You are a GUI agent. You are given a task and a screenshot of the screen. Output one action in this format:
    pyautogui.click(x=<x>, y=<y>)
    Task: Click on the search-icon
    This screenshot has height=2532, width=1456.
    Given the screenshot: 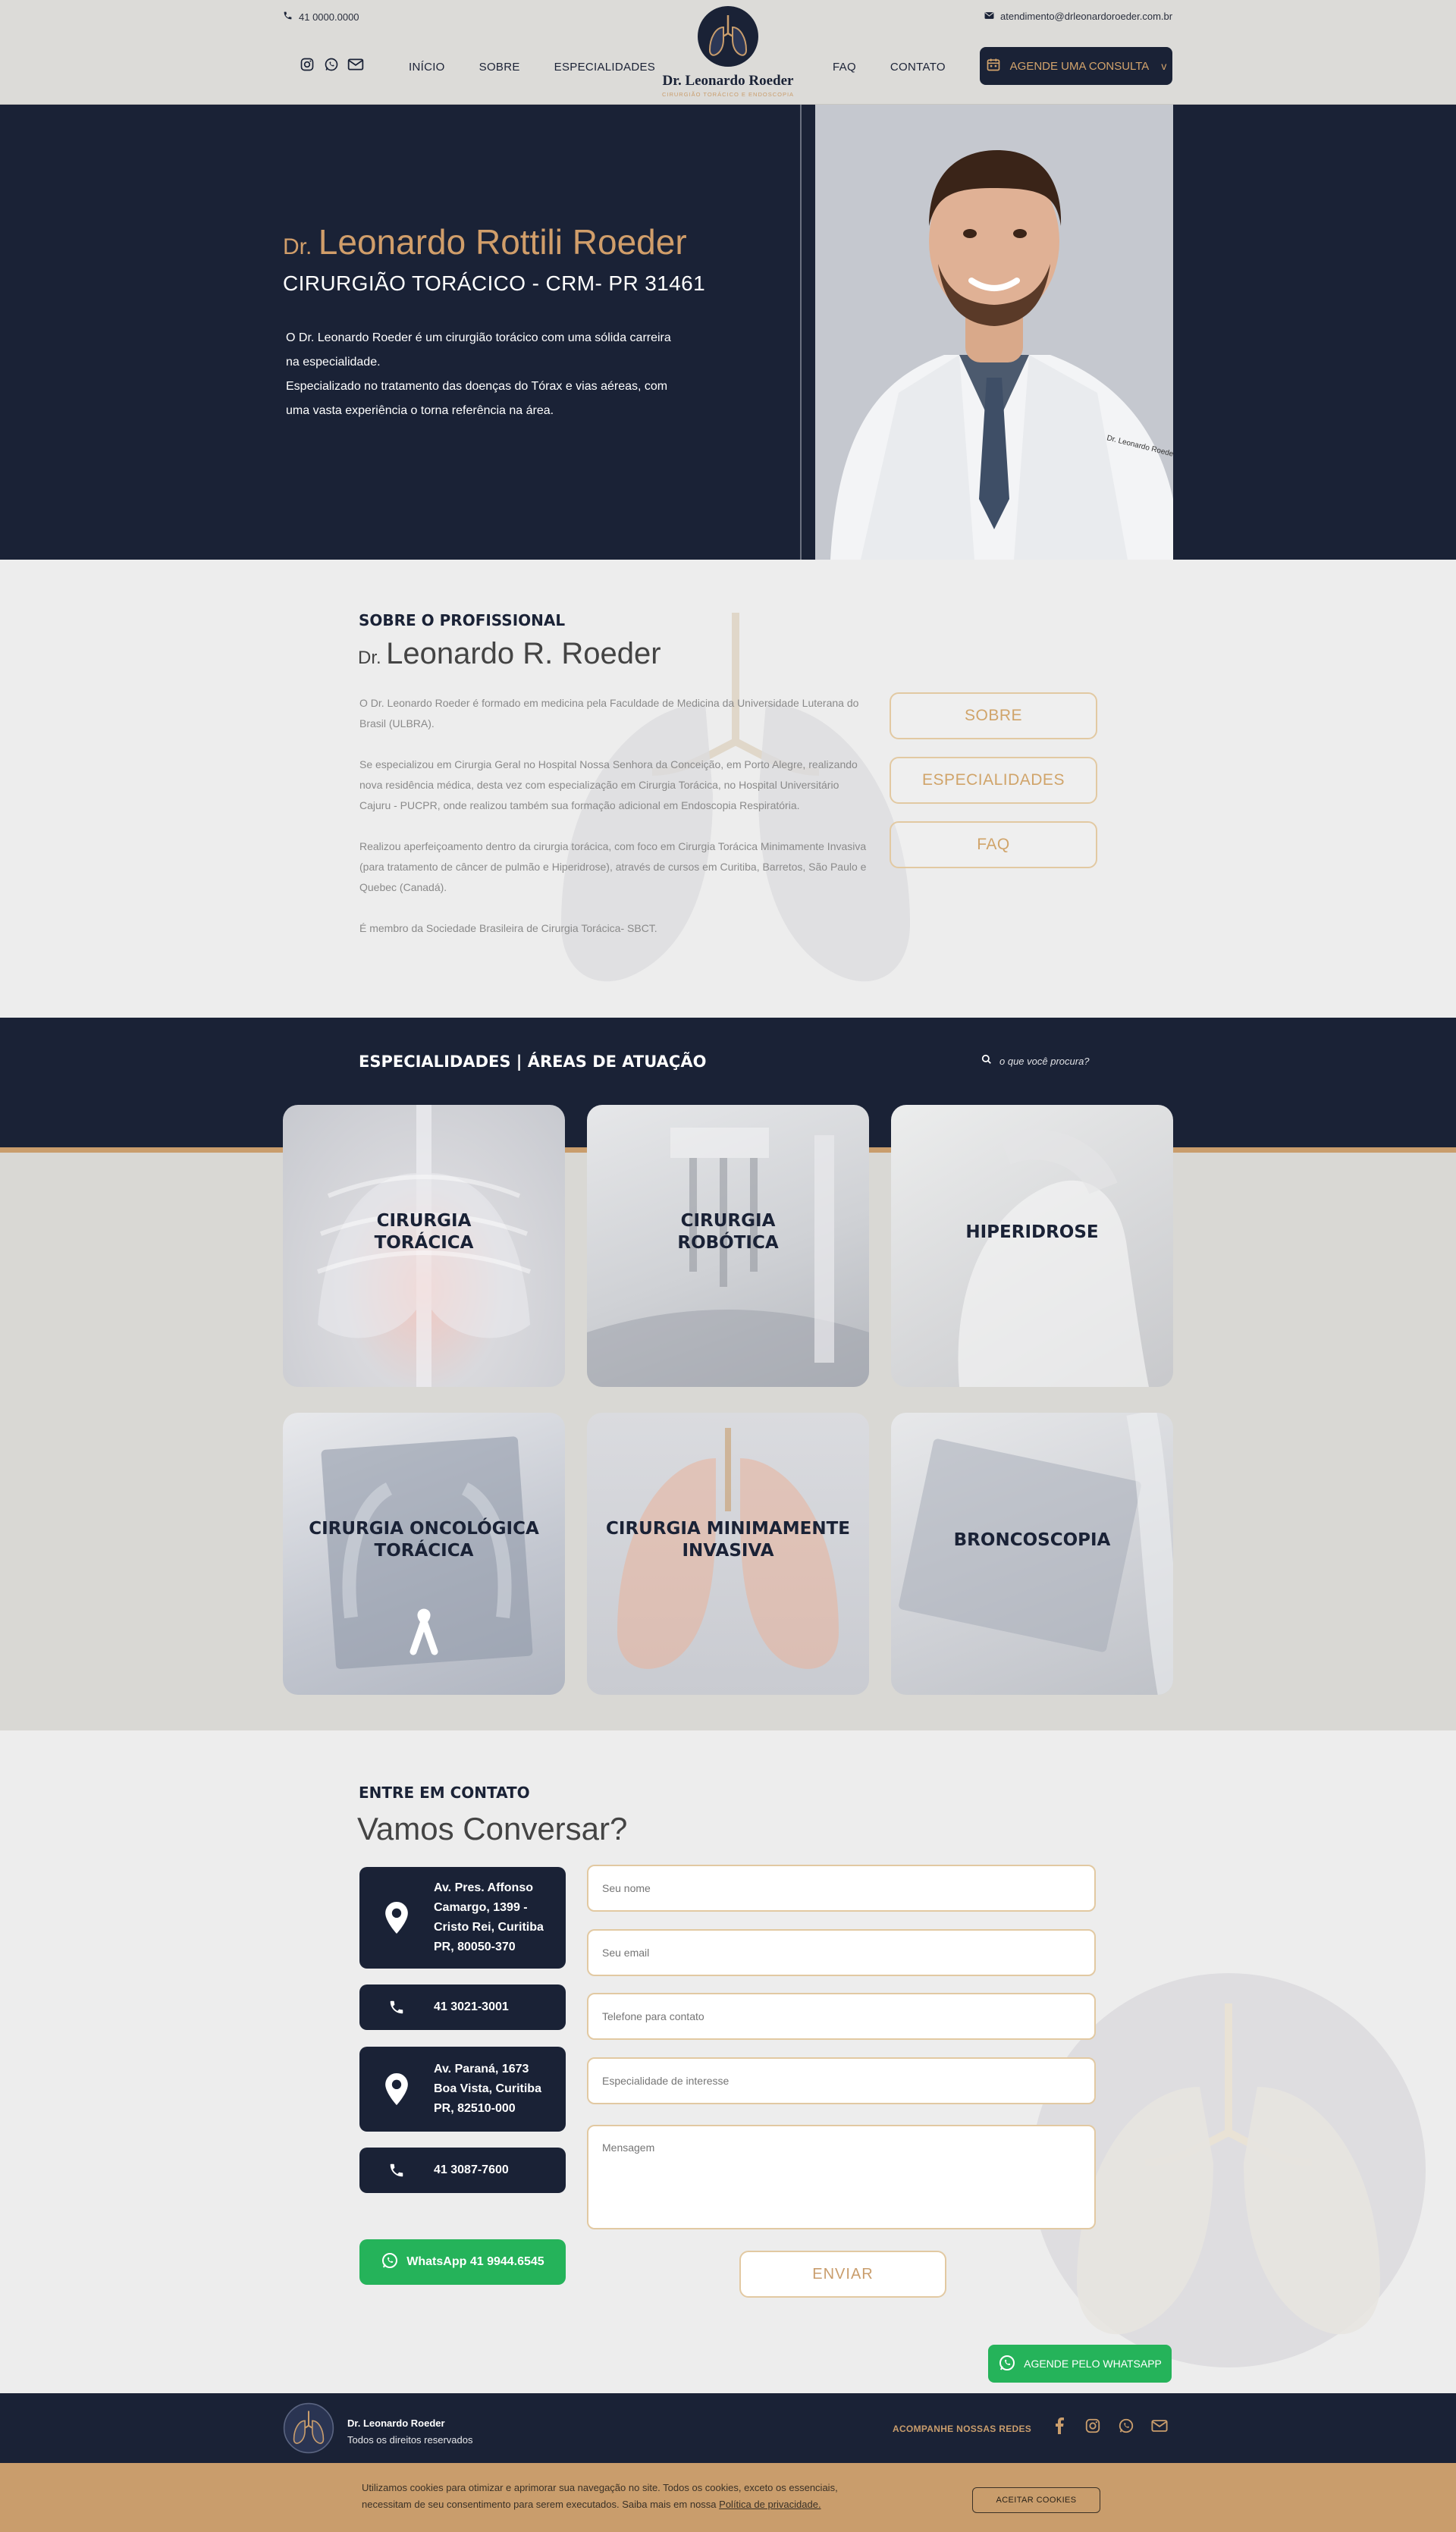 What is the action you would take?
    pyautogui.click(x=986, y=1061)
    